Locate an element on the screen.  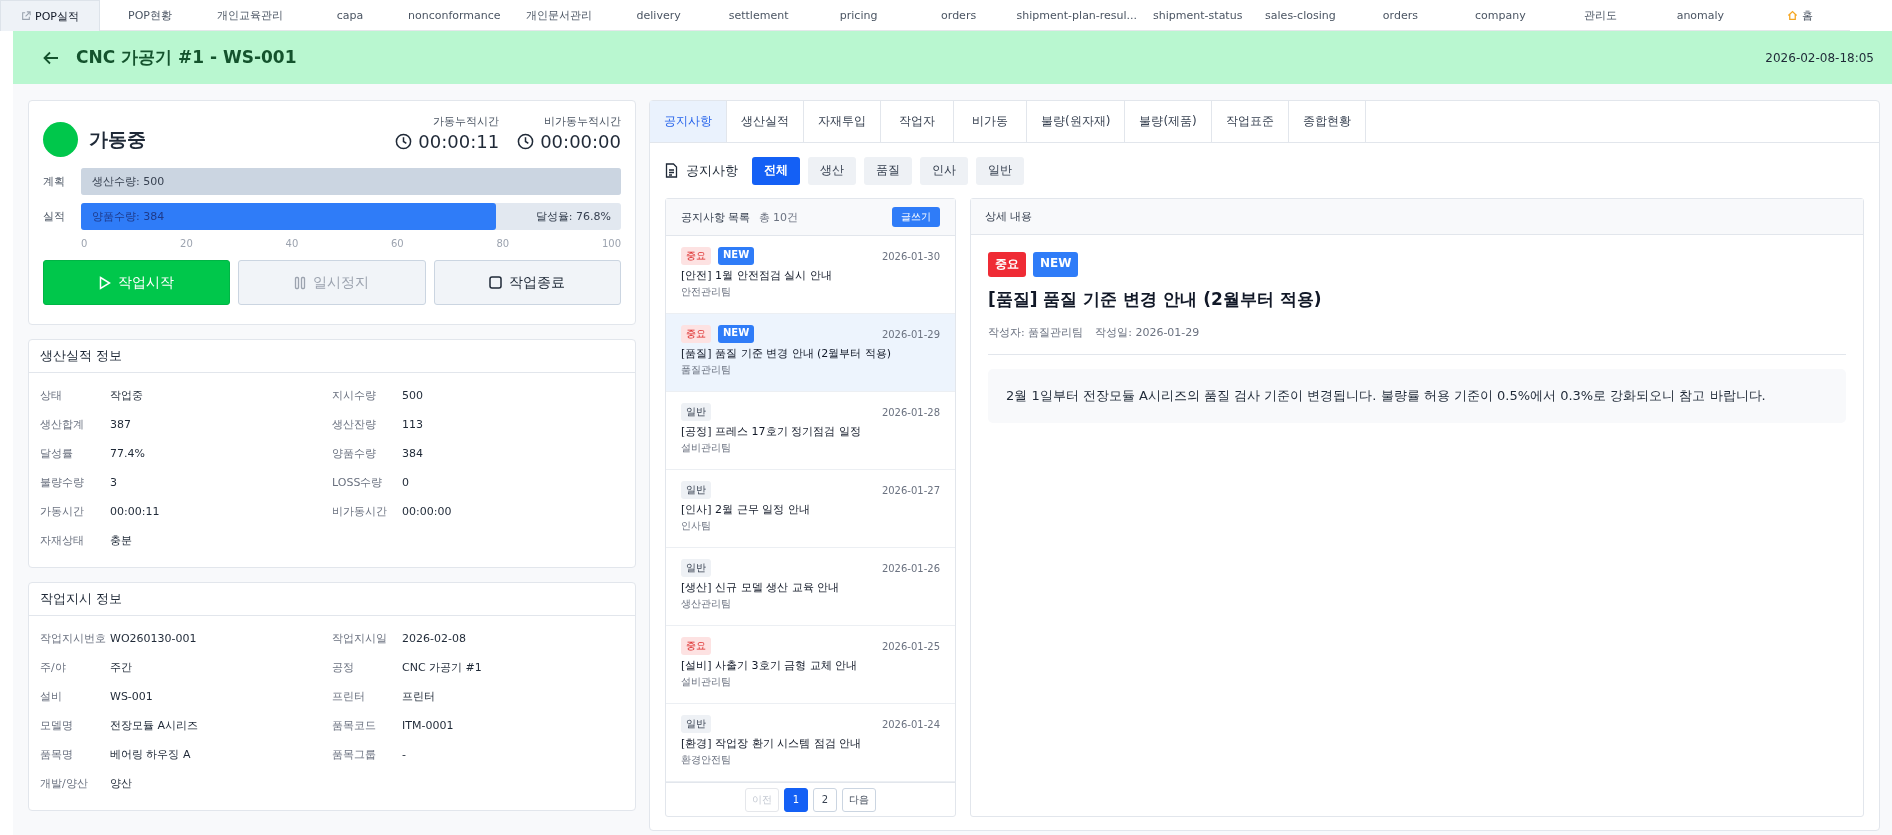
field-value: 387 is located at coordinates (120, 424).